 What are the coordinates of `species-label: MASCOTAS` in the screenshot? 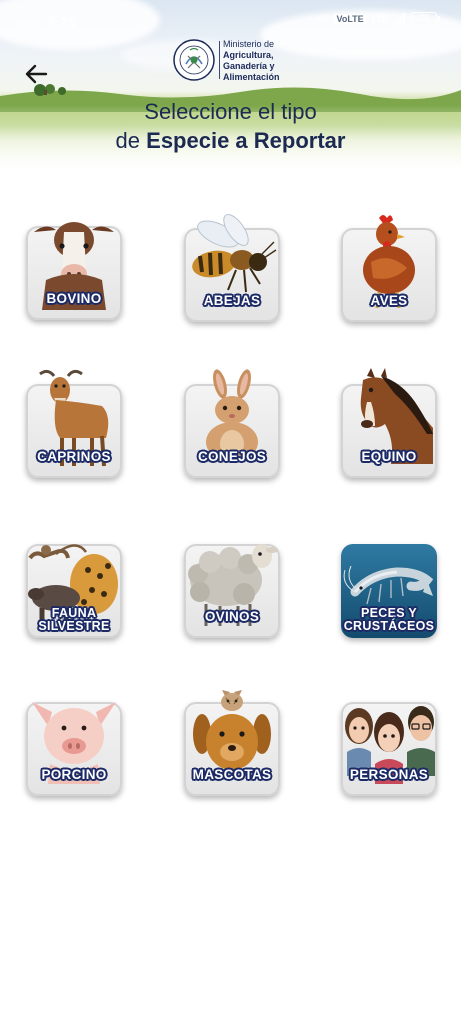 It's located at (232, 774).